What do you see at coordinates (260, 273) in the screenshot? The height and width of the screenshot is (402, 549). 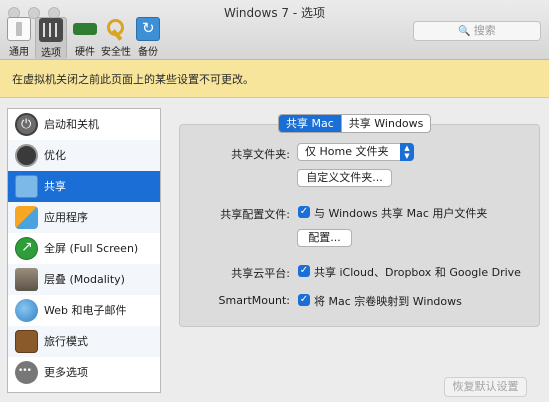 I see `share-cloud-label: 共享云平台:` at bounding box center [260, 273].